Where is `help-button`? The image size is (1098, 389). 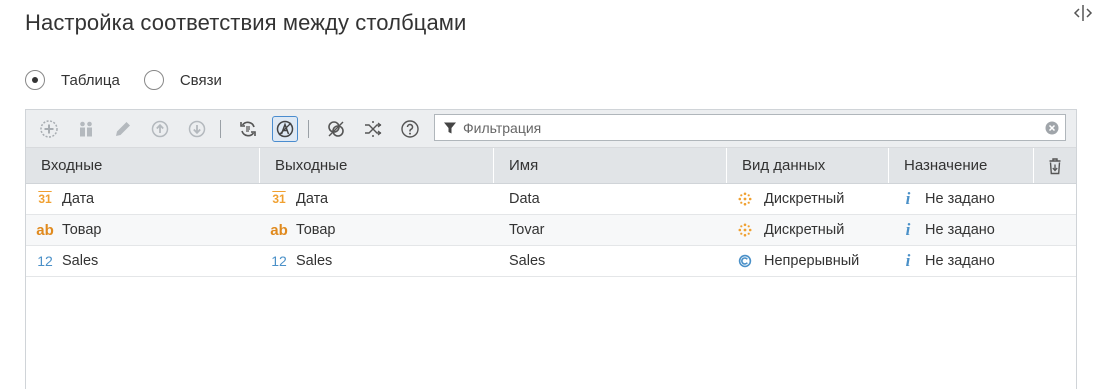 help-button is located at coordinates (410, 129).